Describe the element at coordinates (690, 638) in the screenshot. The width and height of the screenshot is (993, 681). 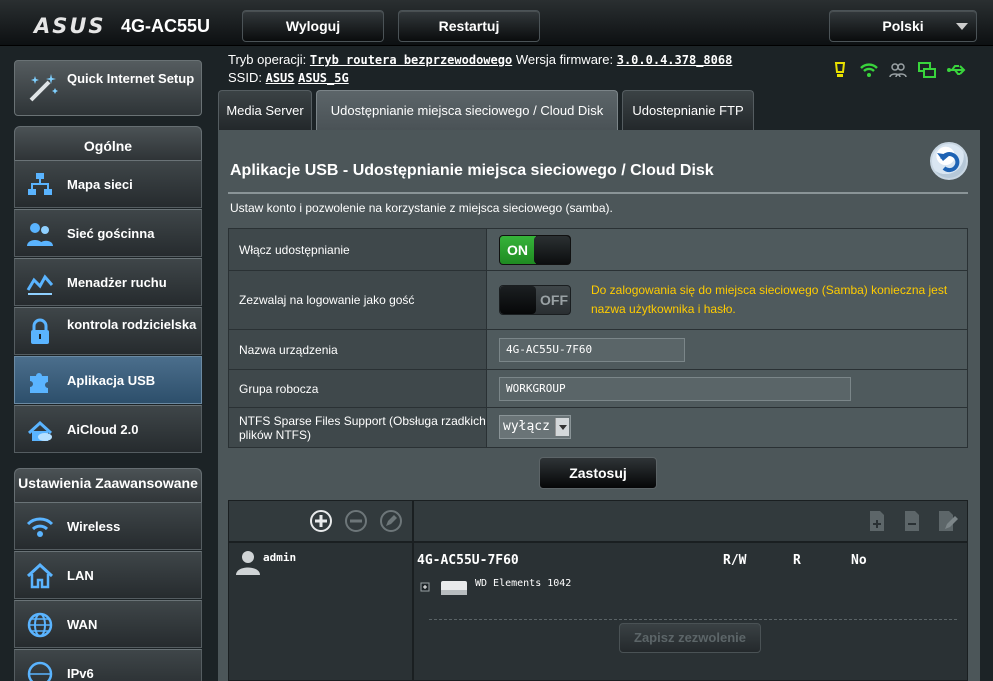
I see `save-permissions-button: Zapisz zezwolenie` at that location.